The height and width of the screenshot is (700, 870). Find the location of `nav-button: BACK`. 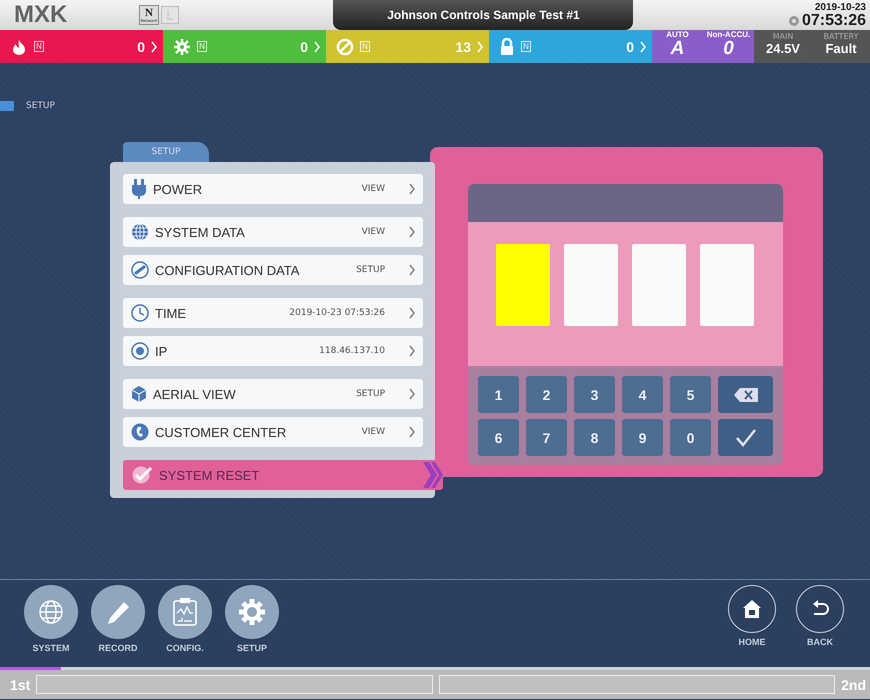

nav-button: BACK is located at coordinates (820, 623).